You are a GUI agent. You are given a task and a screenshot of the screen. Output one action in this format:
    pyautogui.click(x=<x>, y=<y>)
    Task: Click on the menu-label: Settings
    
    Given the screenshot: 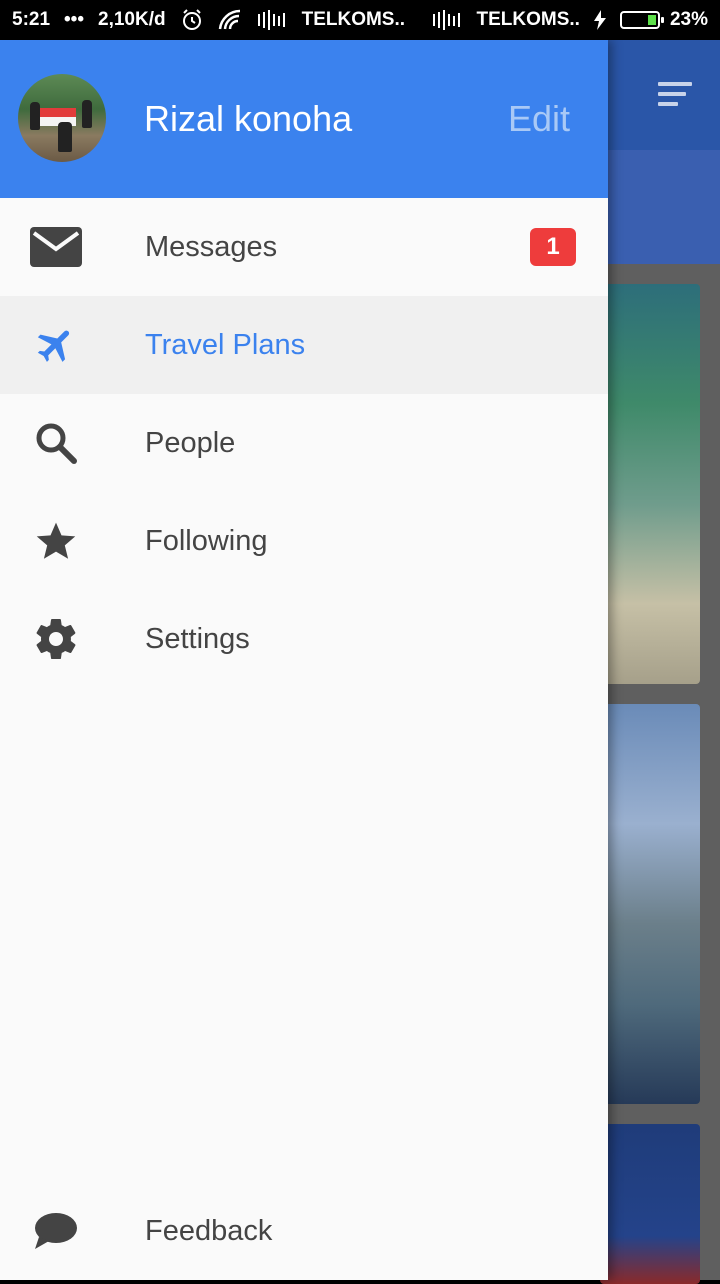 What is the action you would take?
    pyautogui.click(x=197, y=639)
    